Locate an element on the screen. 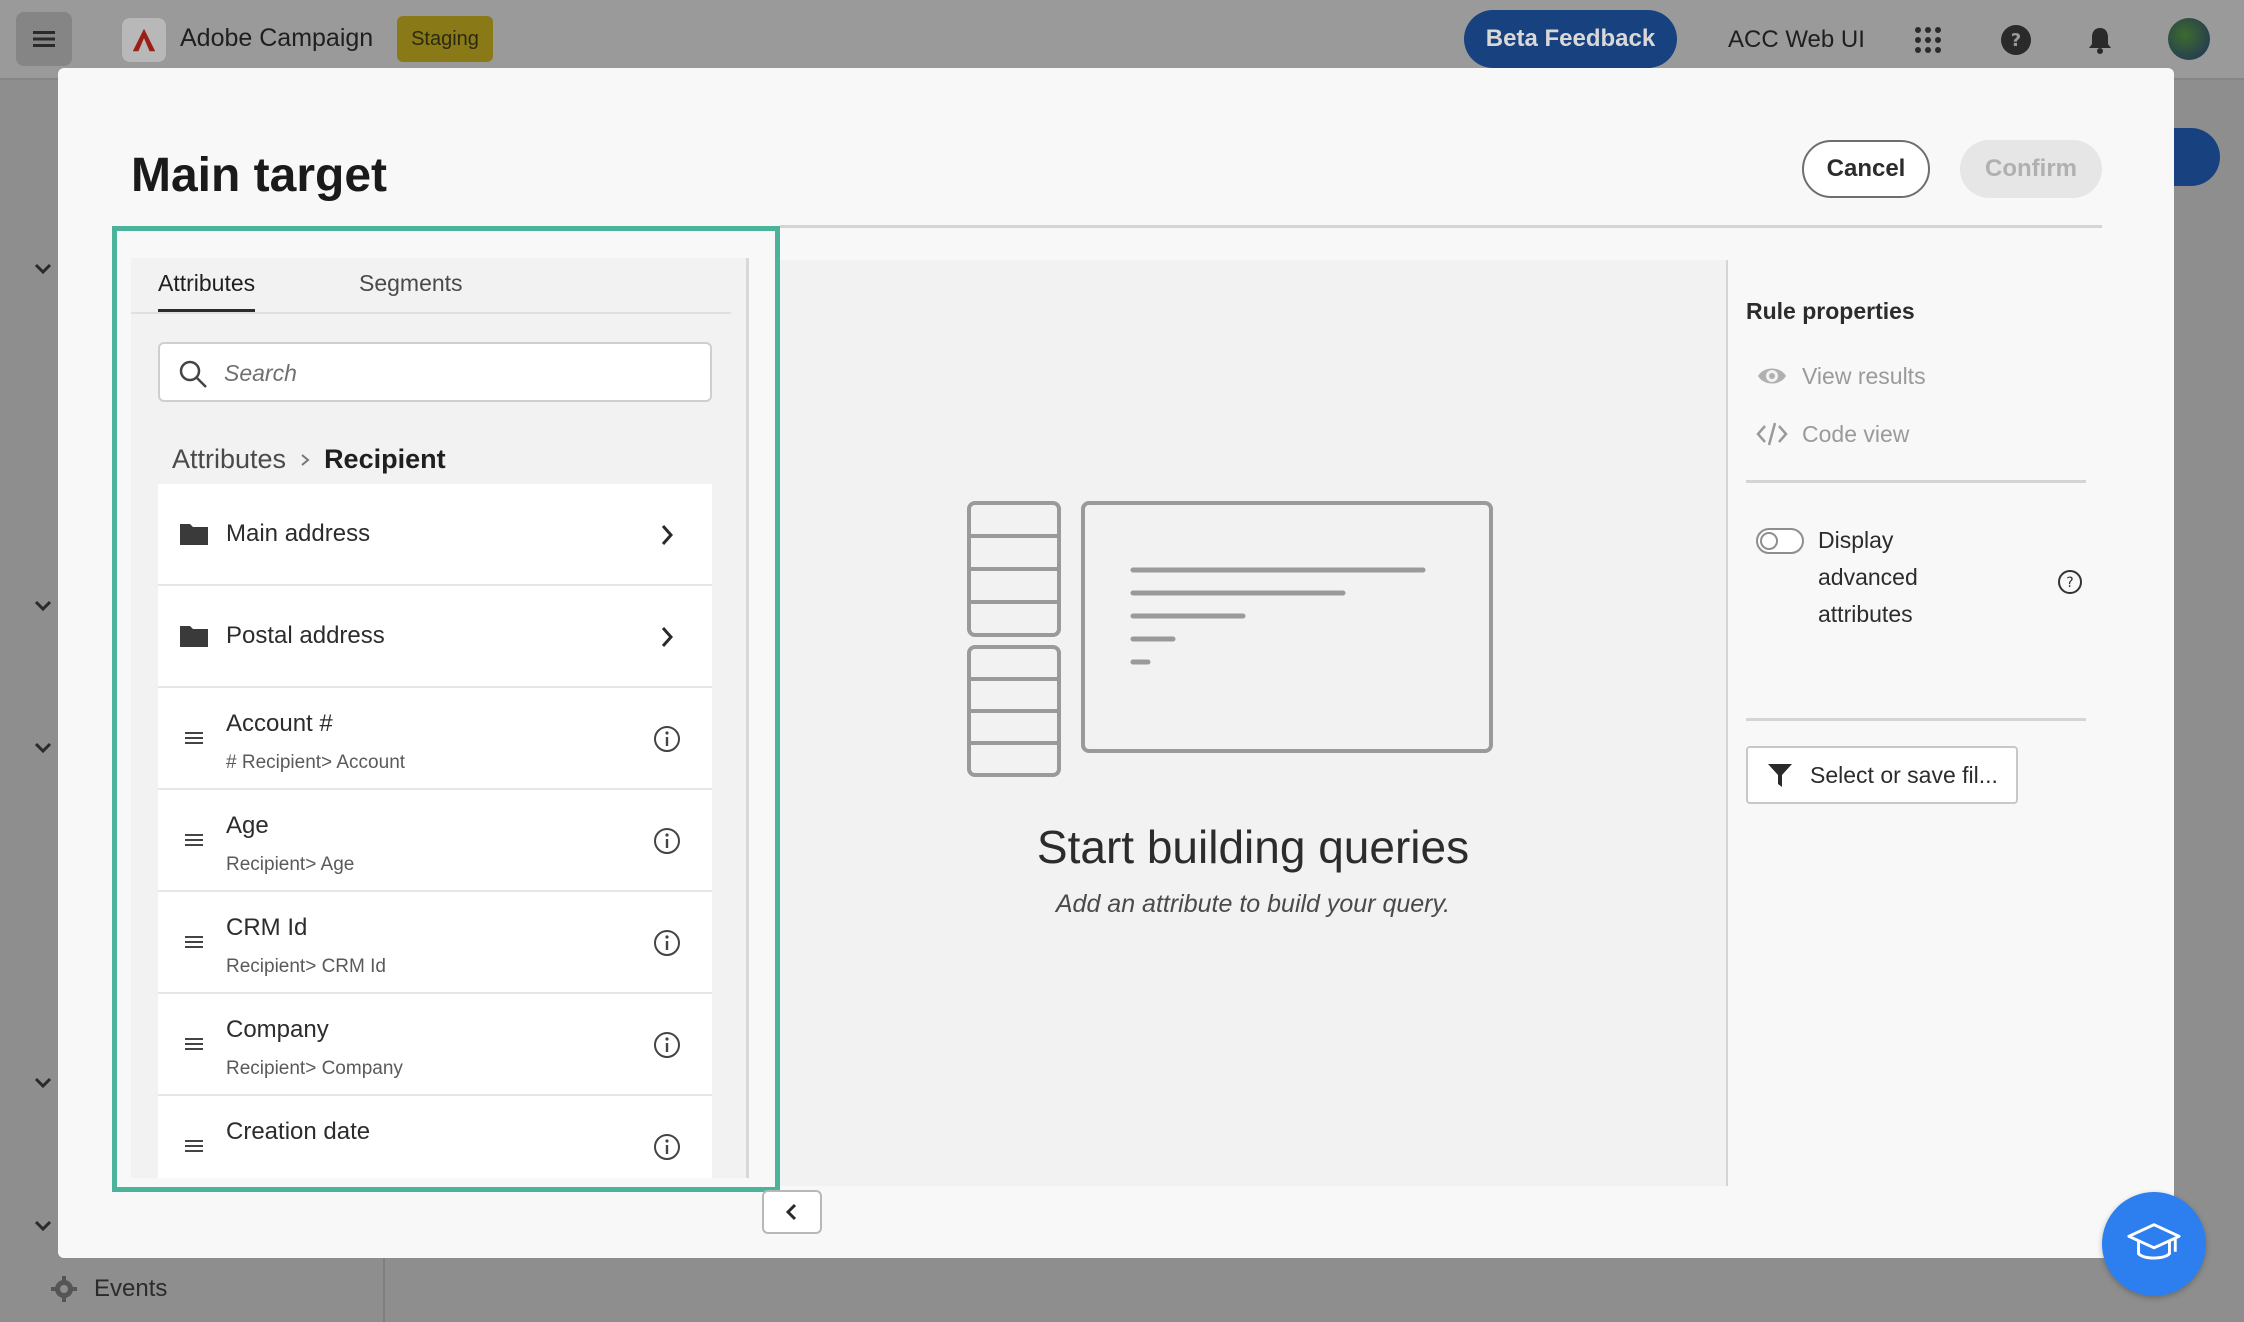 Image resolution: width=2244 pixels, height=1322 pixels. item-path: Recipient> Company is located at coordinates (314, 1068).